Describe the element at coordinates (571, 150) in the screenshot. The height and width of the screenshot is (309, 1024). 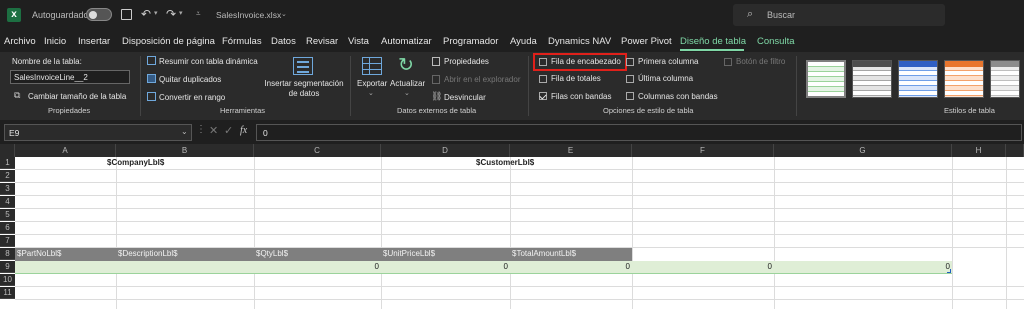
I see `column-header-e: E` at that location.